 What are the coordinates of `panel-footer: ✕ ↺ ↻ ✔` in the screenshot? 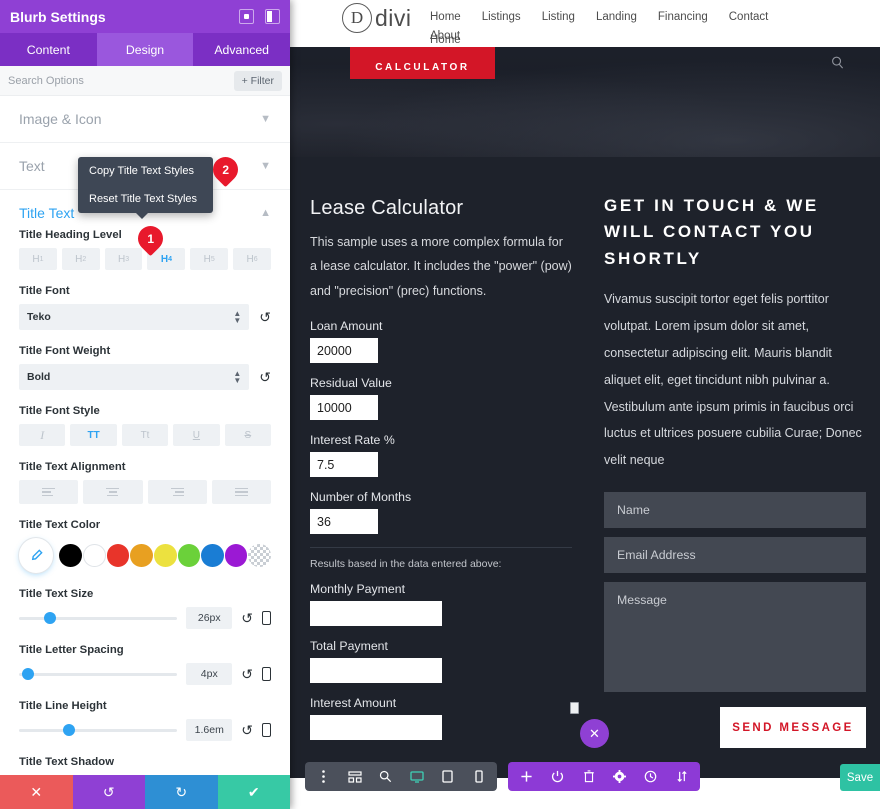 It's located at (145, 792).